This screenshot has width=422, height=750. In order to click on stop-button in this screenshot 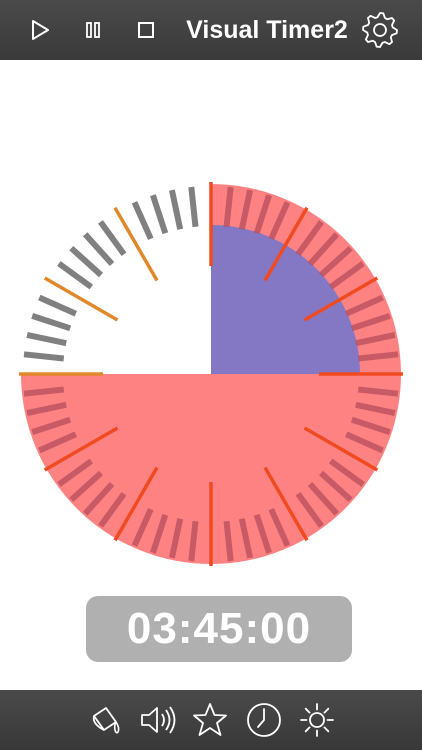, I will do `click(146, 30)`.